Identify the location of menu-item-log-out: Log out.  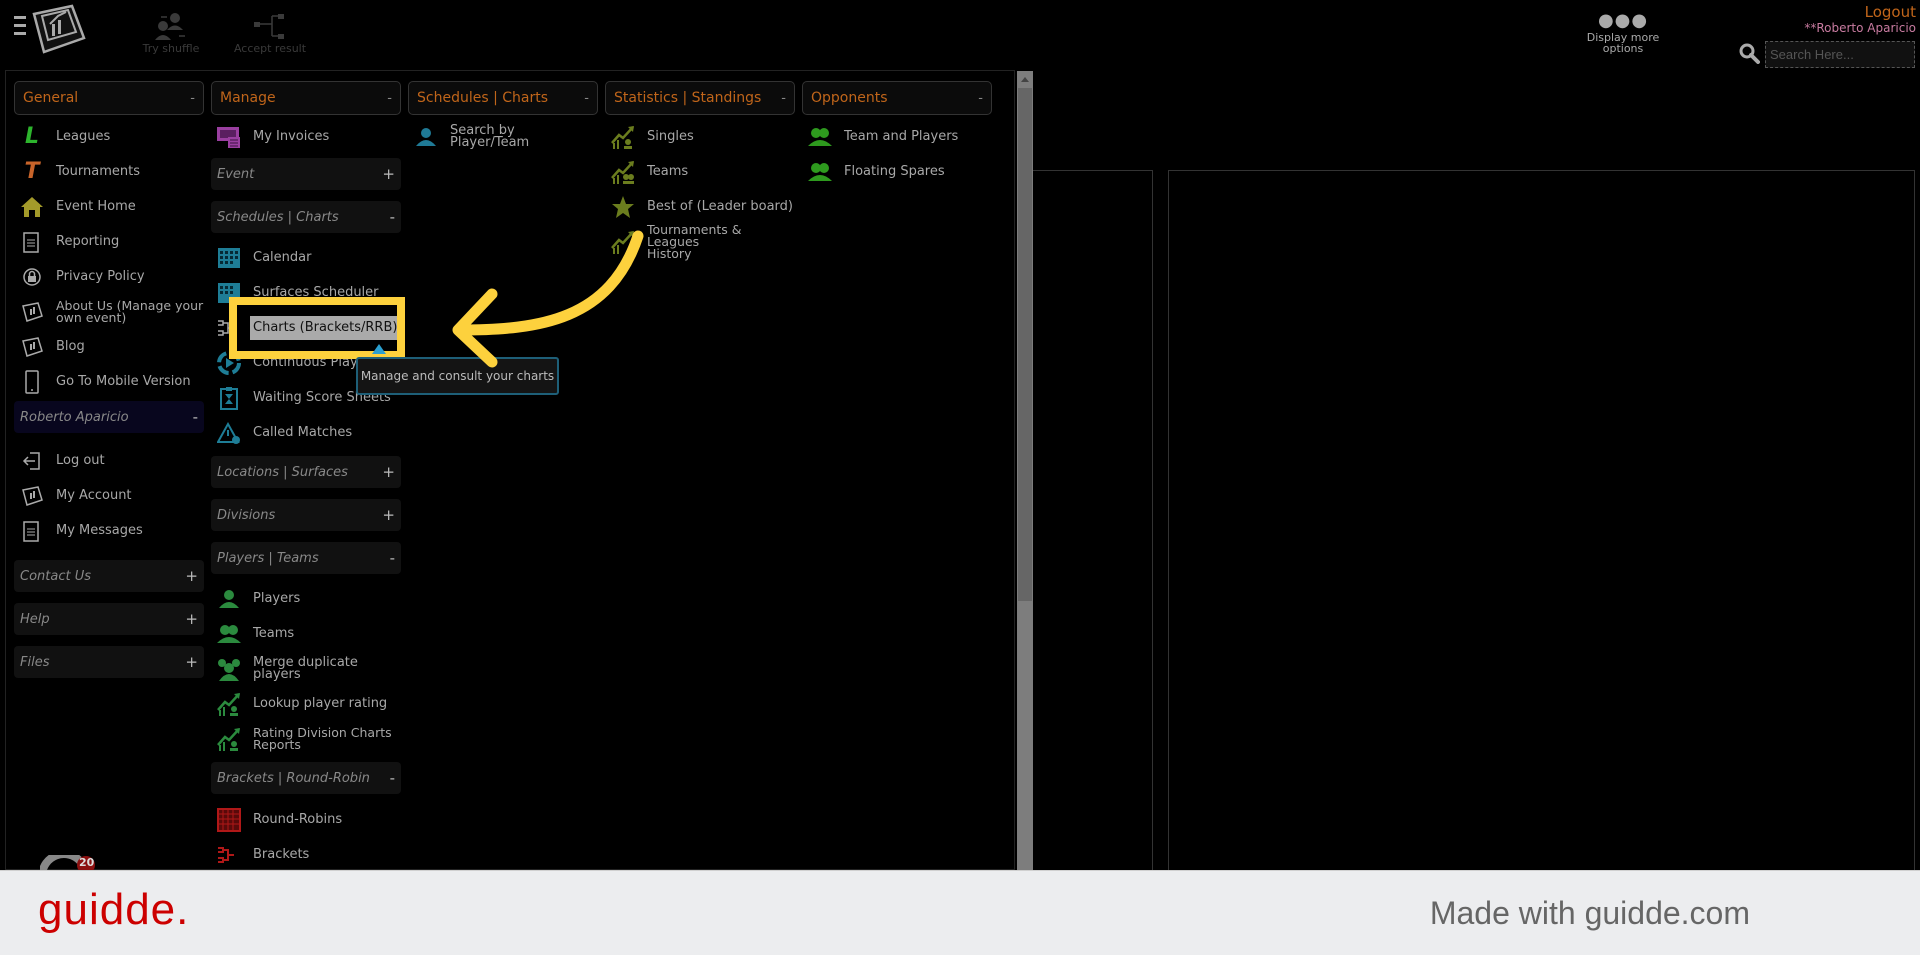
(109, 460).